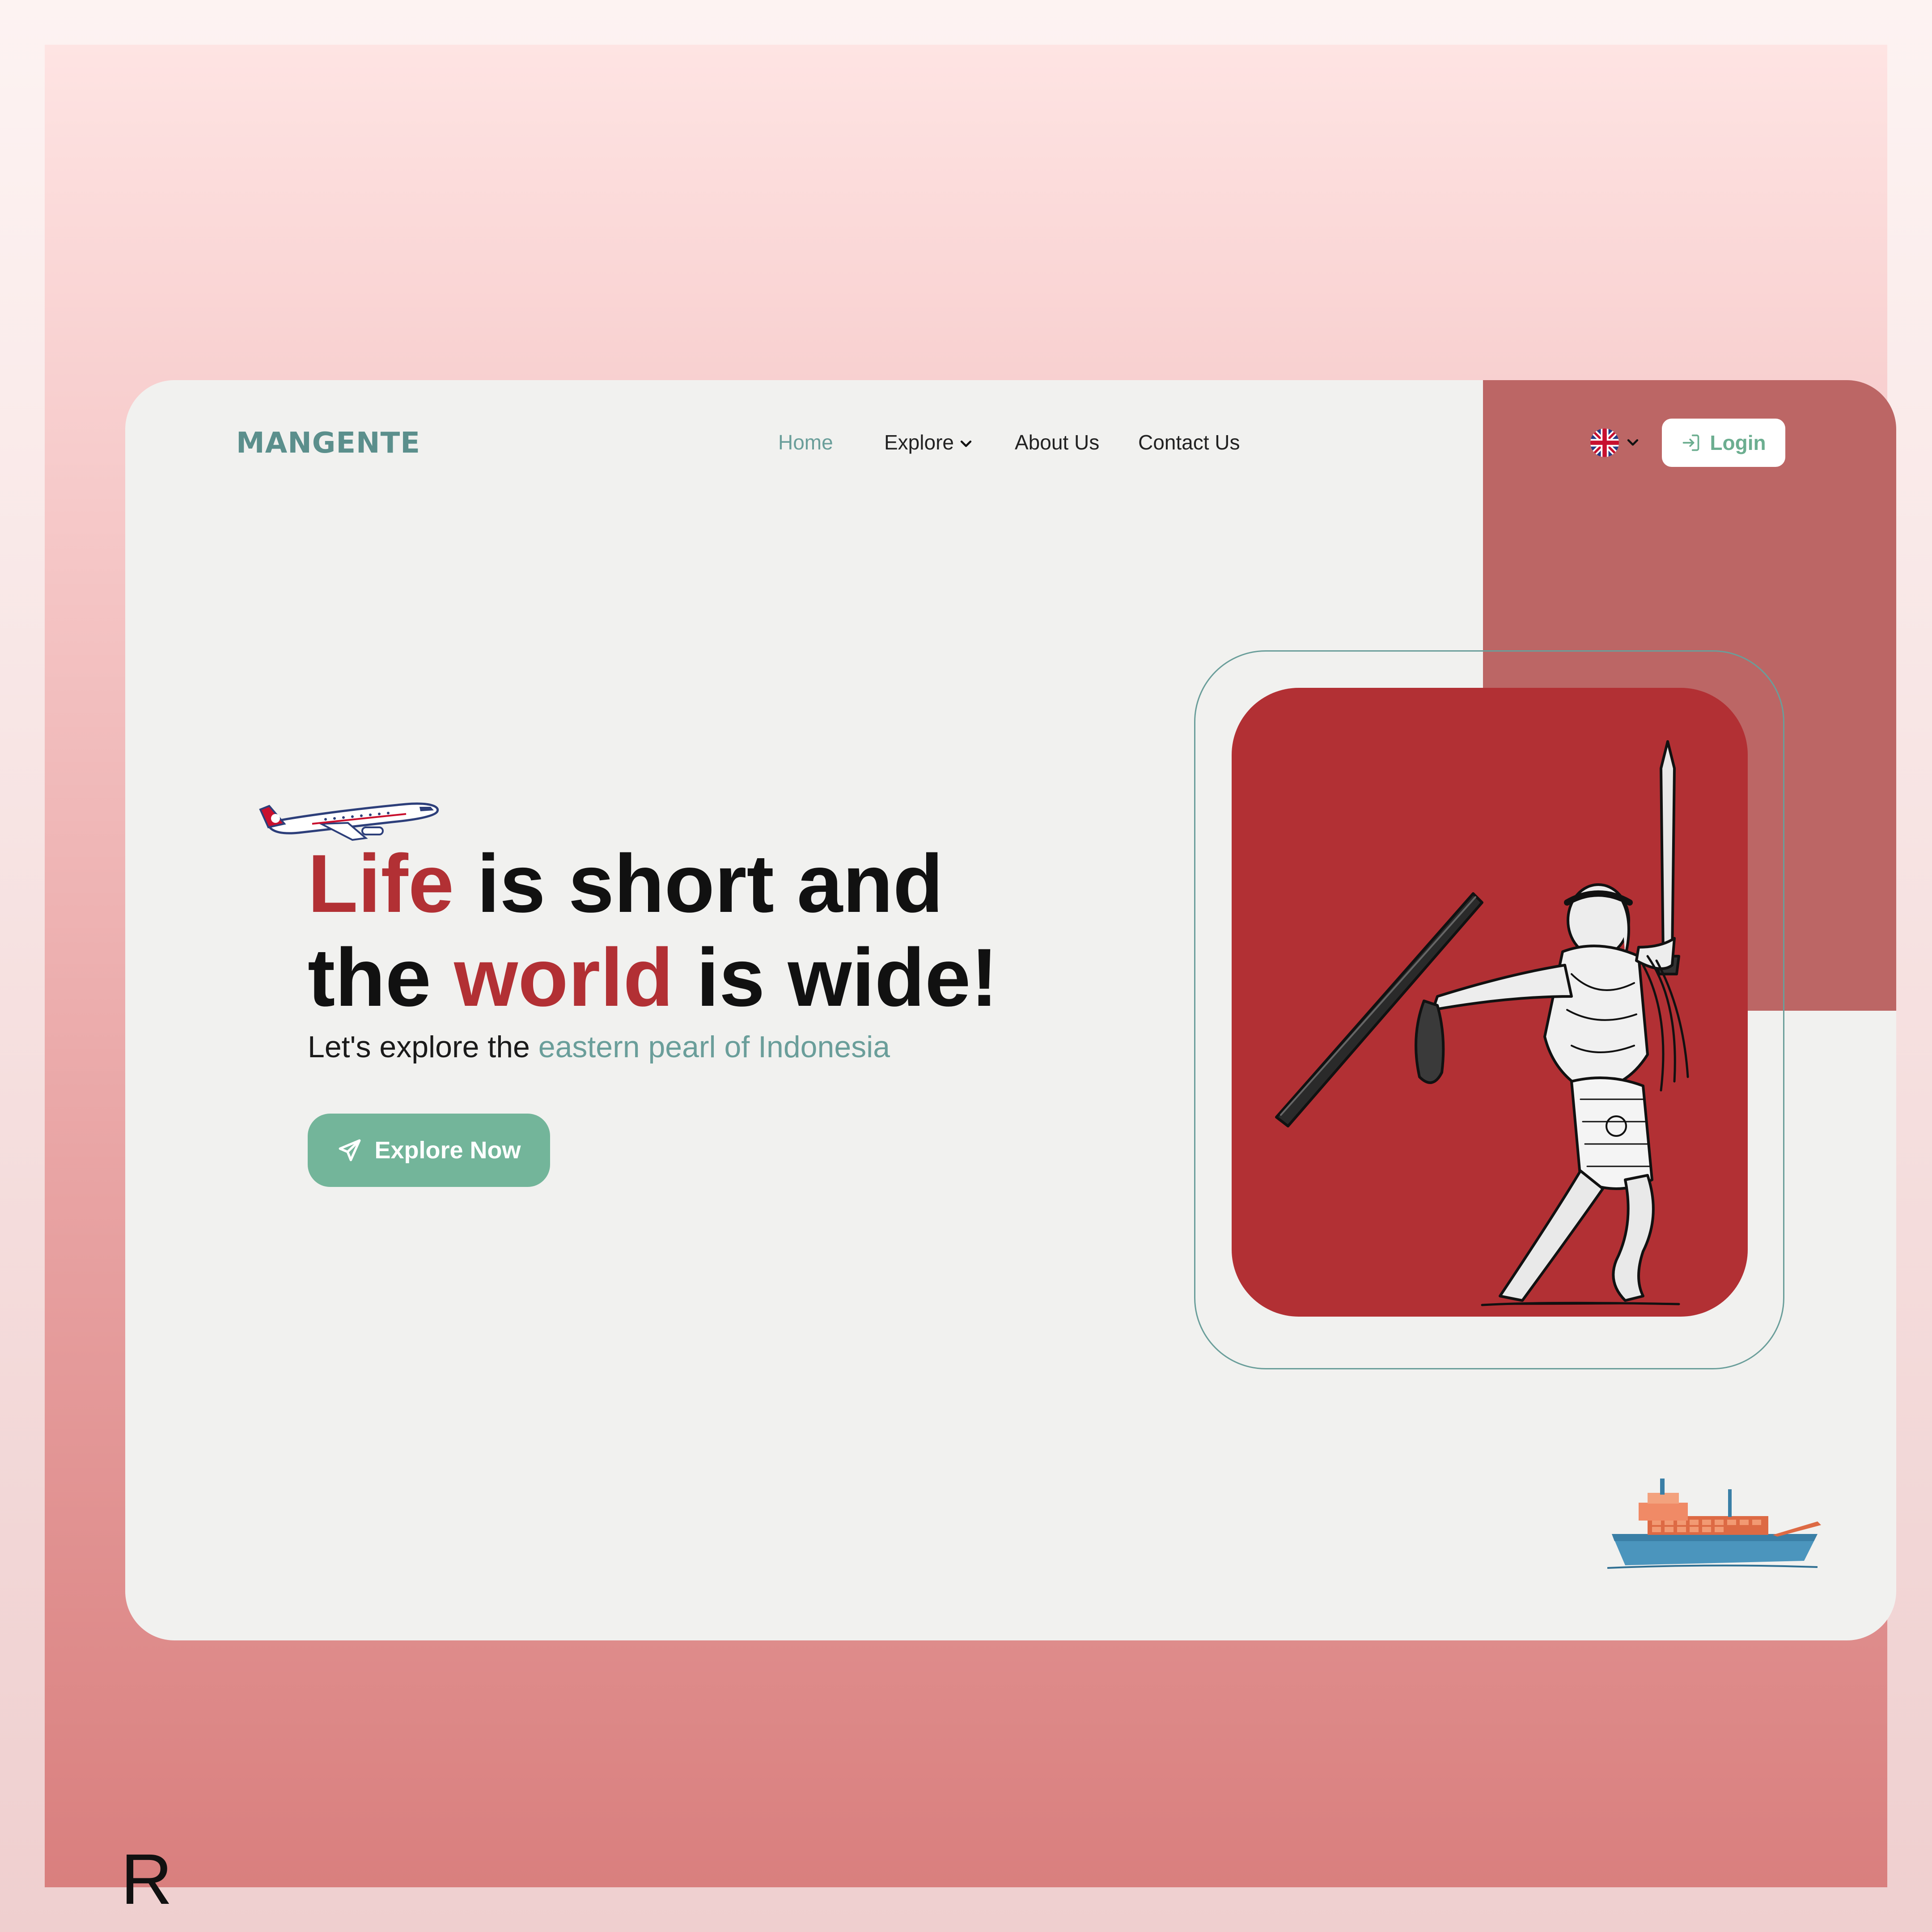 This screenshot has width=1932, height=1932. I want to click on headline-world: world, so click(564, 977).